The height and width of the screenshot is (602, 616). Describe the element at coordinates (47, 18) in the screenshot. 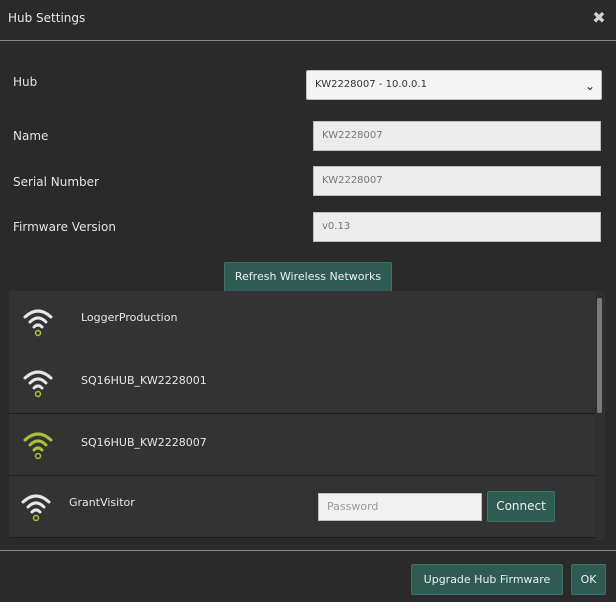

I see `dialog-title: Hub Settings` at that location.